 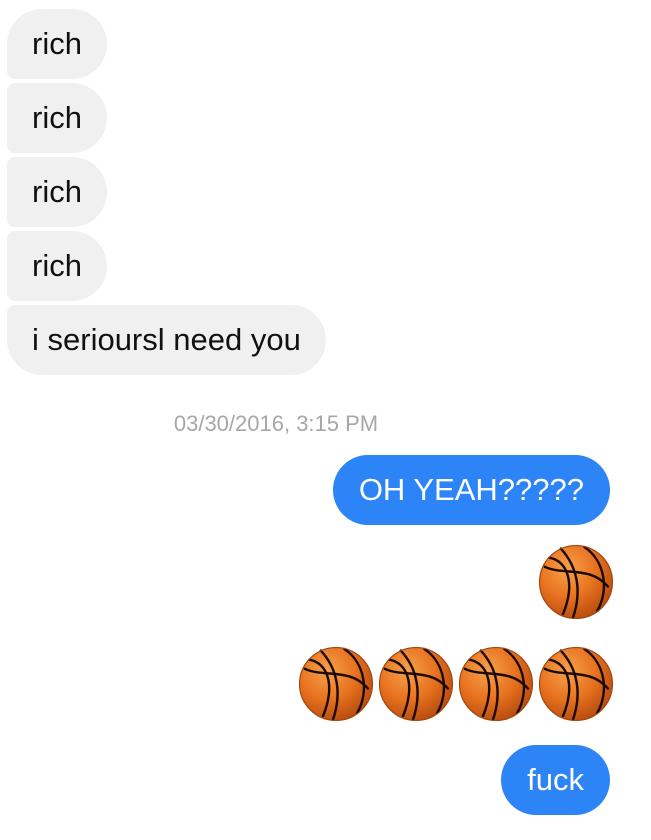 I want to click on incoming-message-bubble: i serioursl need you, so click(x=166, y=340).